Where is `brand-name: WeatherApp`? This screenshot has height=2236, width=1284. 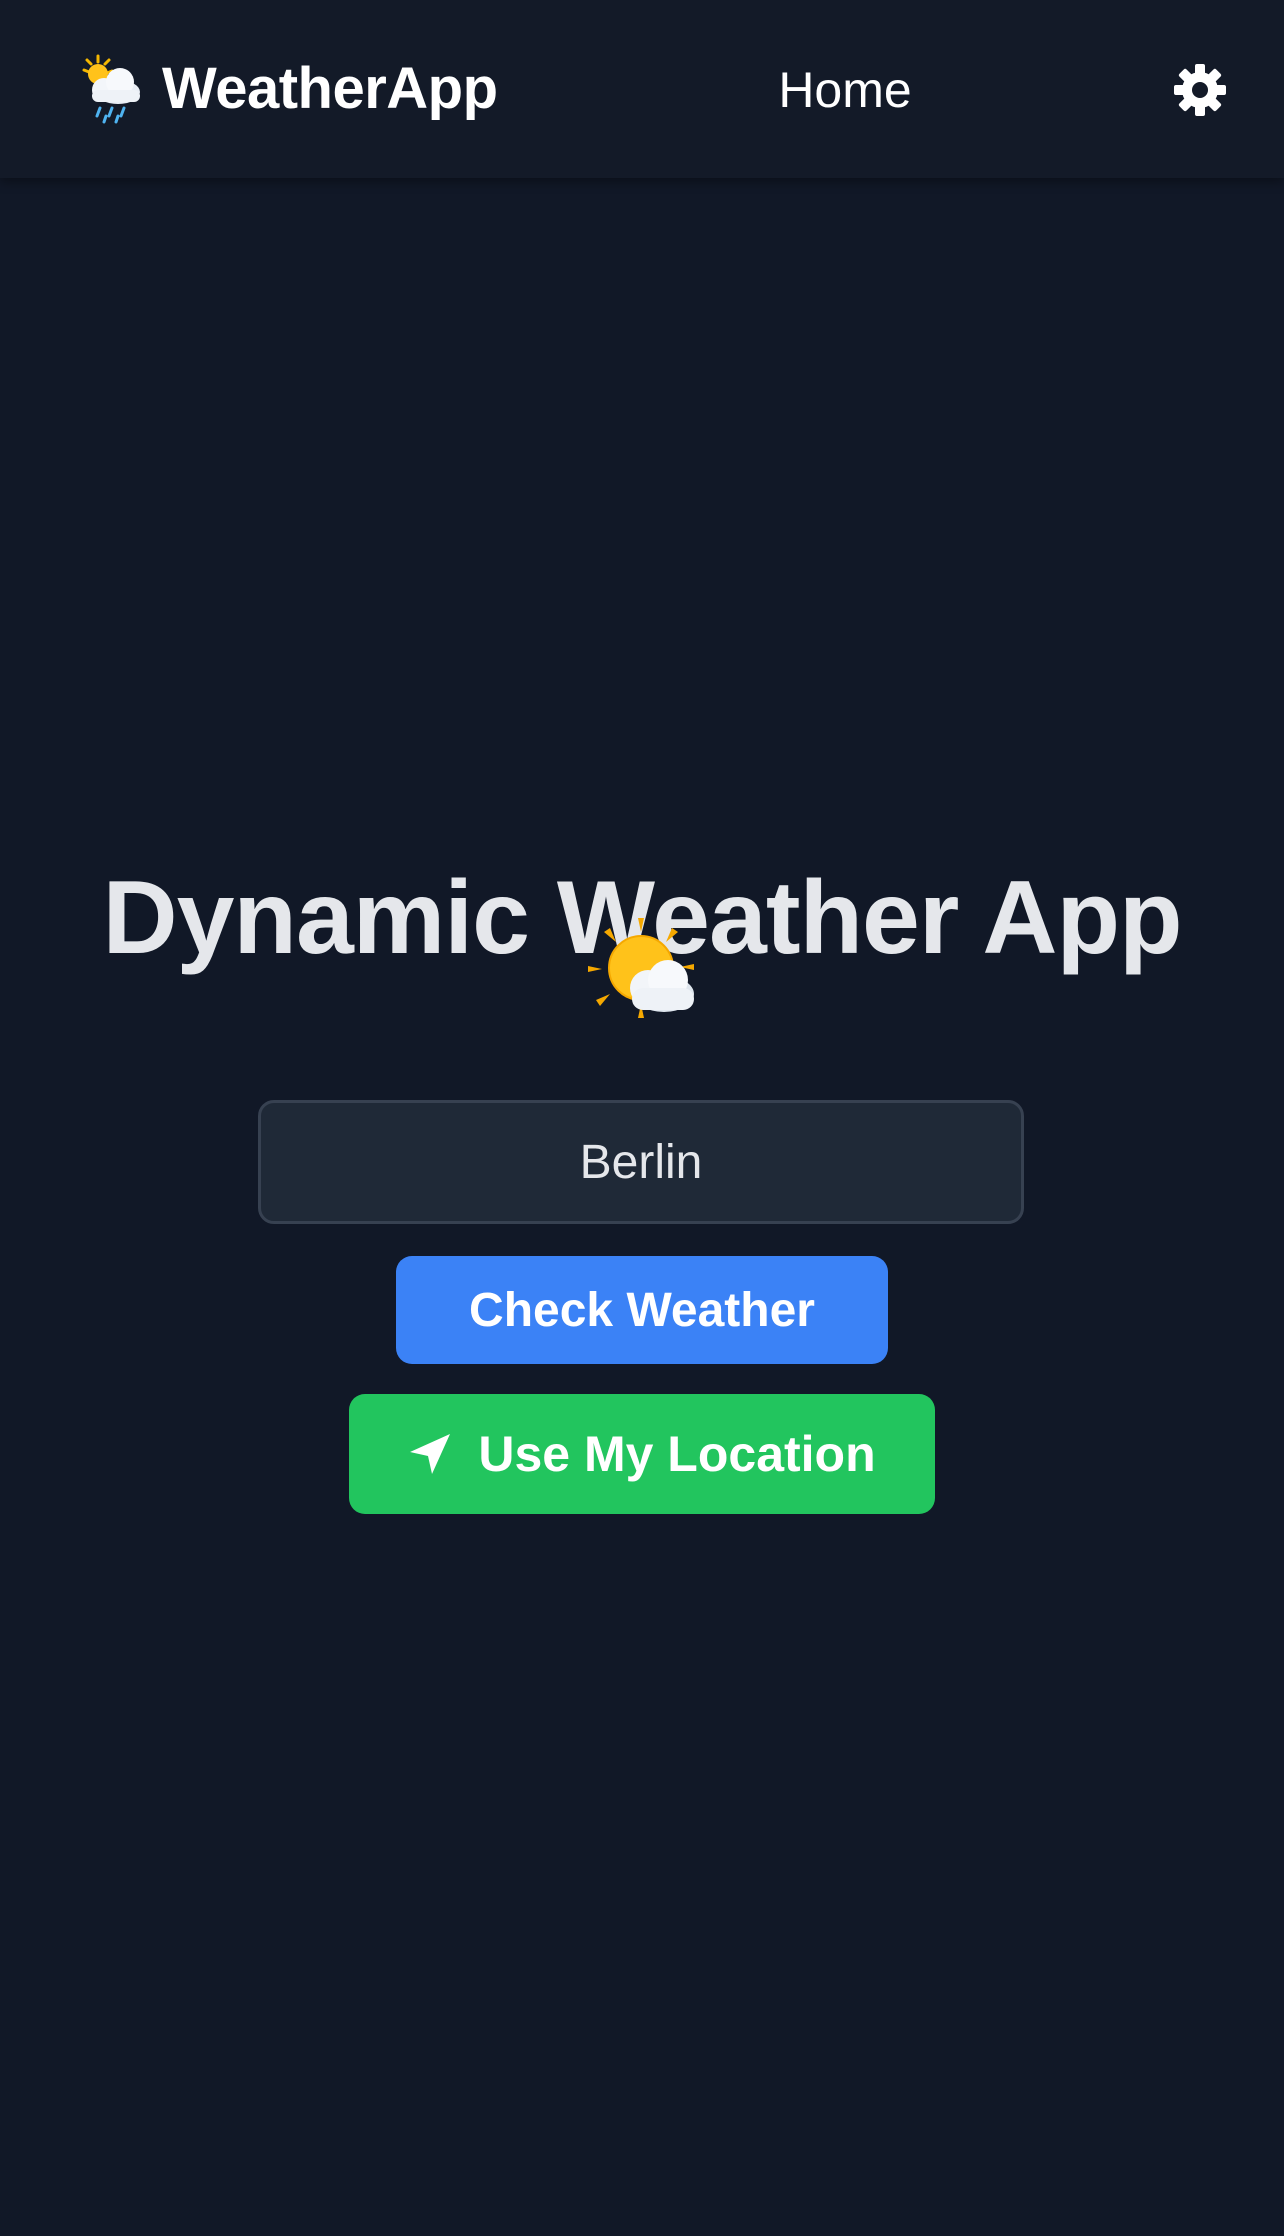 brand-name: WeatherApp is located at coordinates (330, 88).